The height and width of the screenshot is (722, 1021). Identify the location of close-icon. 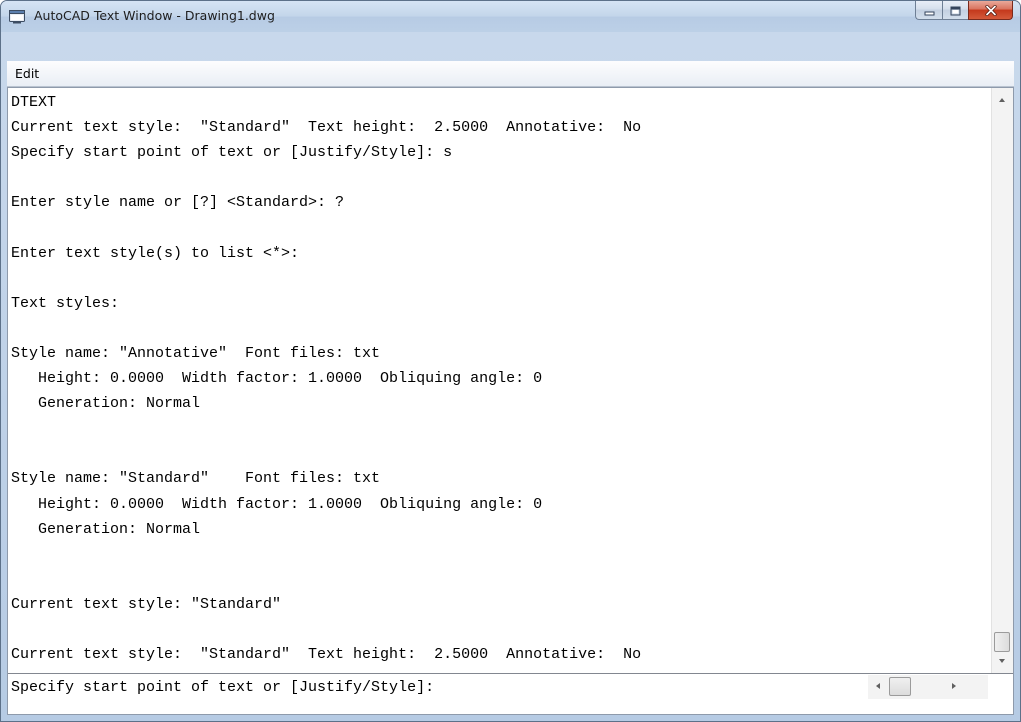
(990, 10).